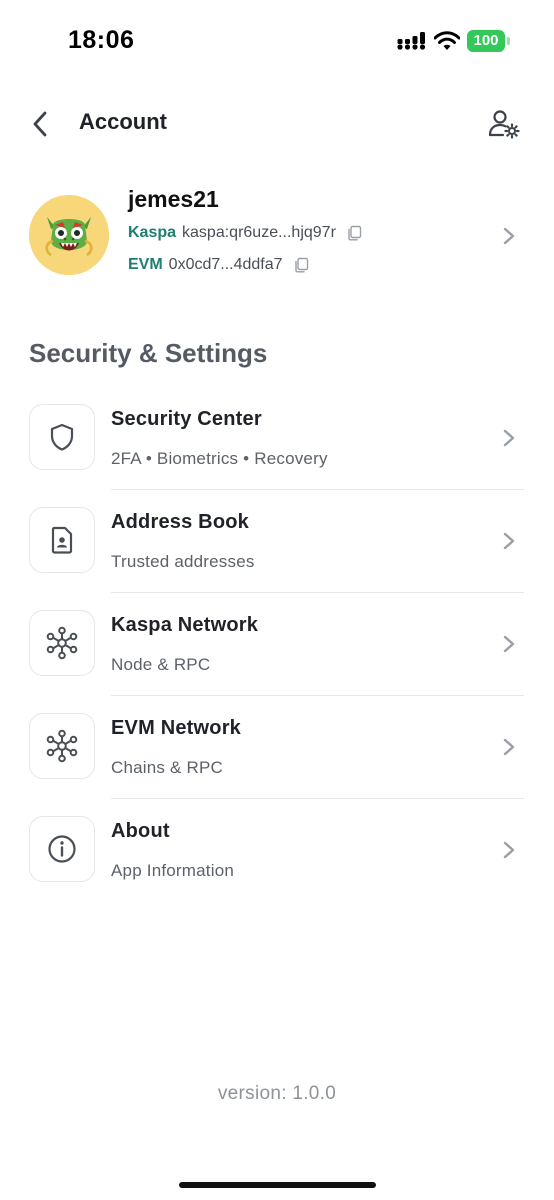  I want to click on menu-item-about: About App Information, so click(277, 855).